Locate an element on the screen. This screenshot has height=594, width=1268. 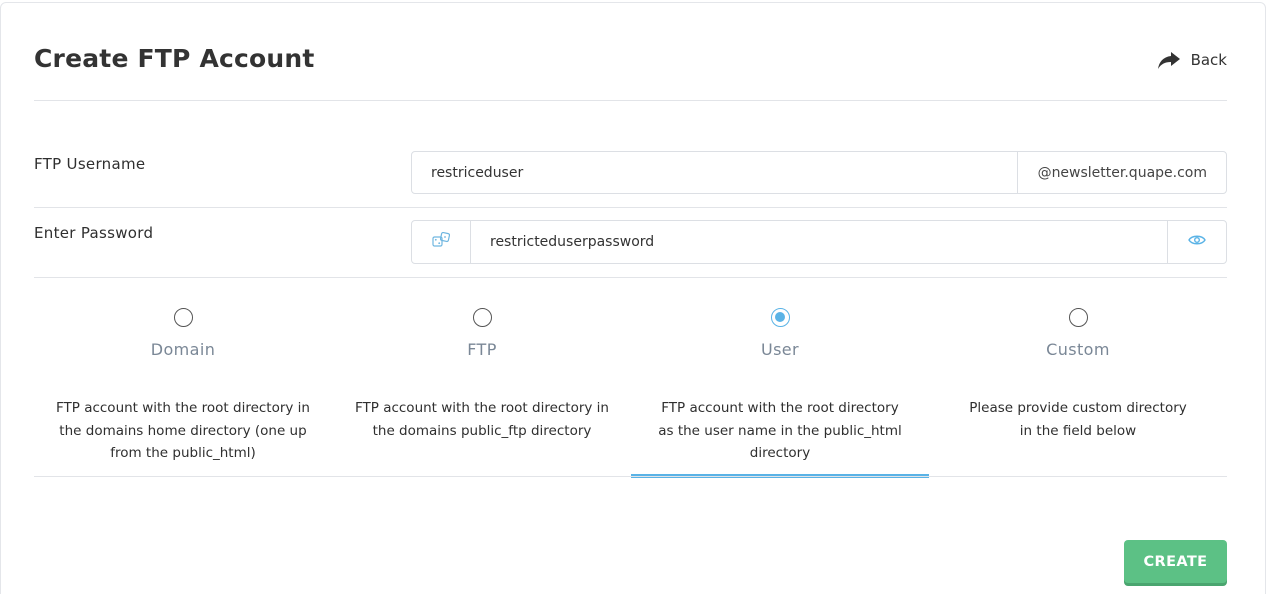
dice-icon is located at coordinates (441, 241).